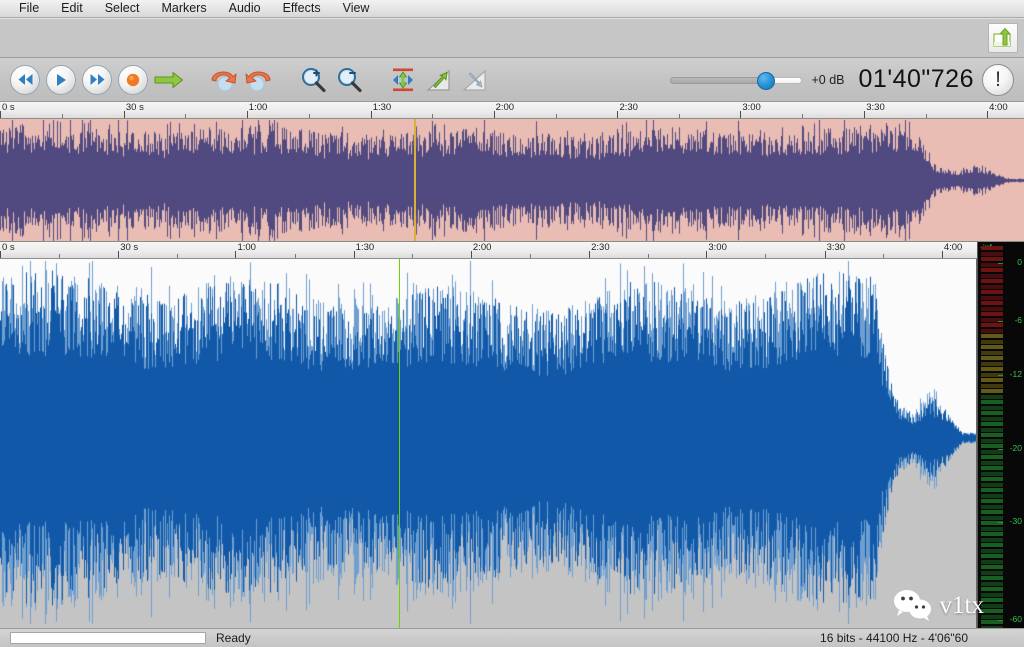 The width and height of the screenshot is (1024, 647). I want to click on volume-slider, so click(735, 80).